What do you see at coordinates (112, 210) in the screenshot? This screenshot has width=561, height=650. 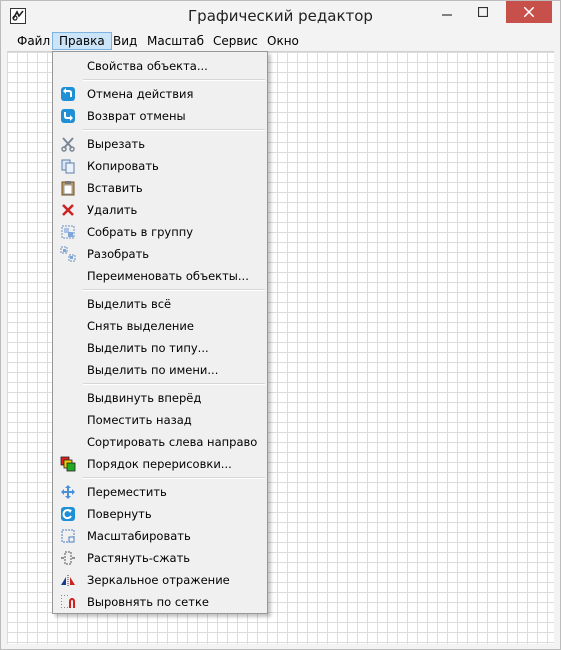 I see `menu-item-label: Удалить` at bounding box center [112, 210].